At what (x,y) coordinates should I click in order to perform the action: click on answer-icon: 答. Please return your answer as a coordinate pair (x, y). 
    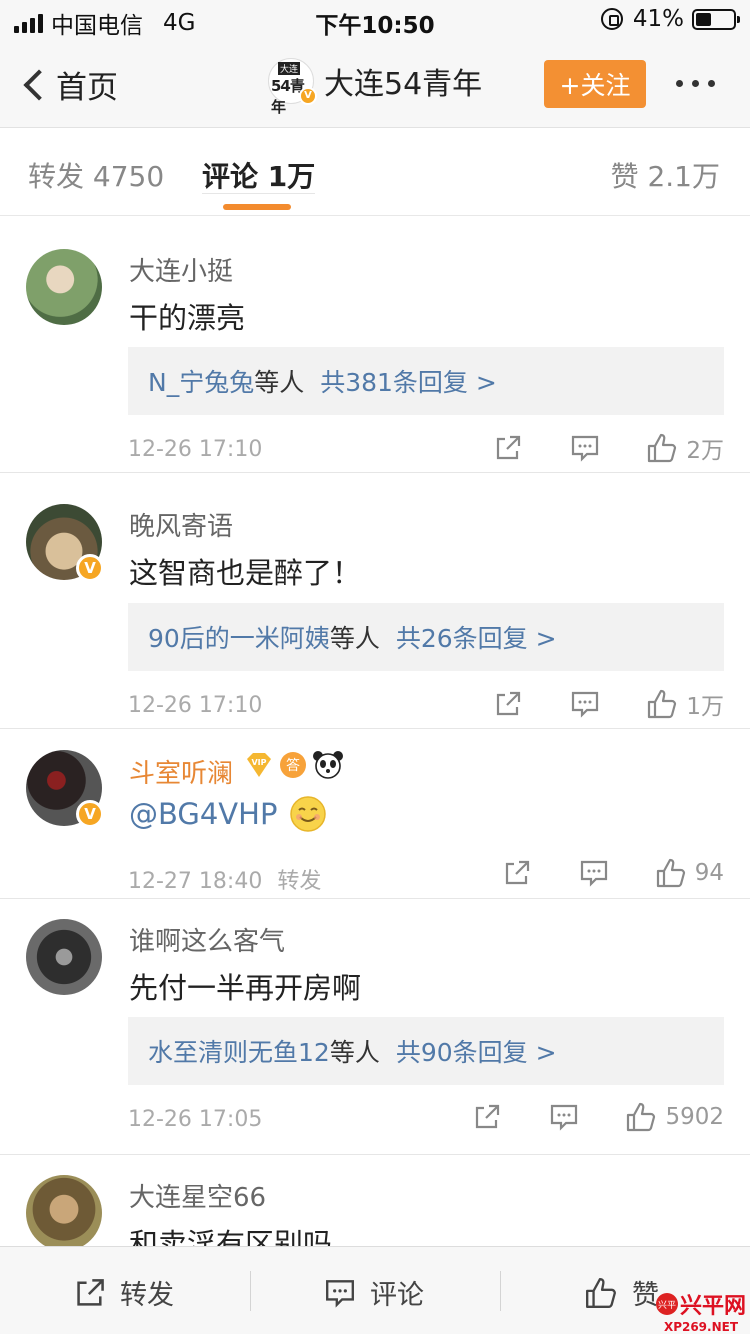
    Looking at the image, I should click on (293, 765).